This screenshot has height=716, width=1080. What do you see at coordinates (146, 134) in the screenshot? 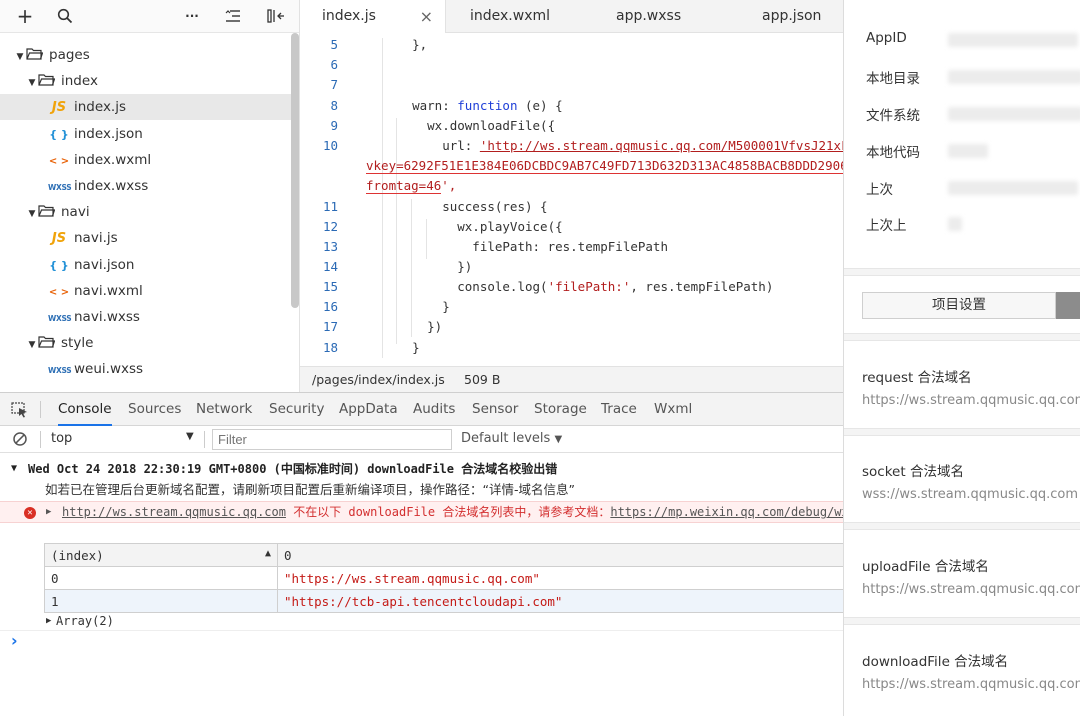
I see `tree-file: { } index.json` at bounding box center [146, 134].